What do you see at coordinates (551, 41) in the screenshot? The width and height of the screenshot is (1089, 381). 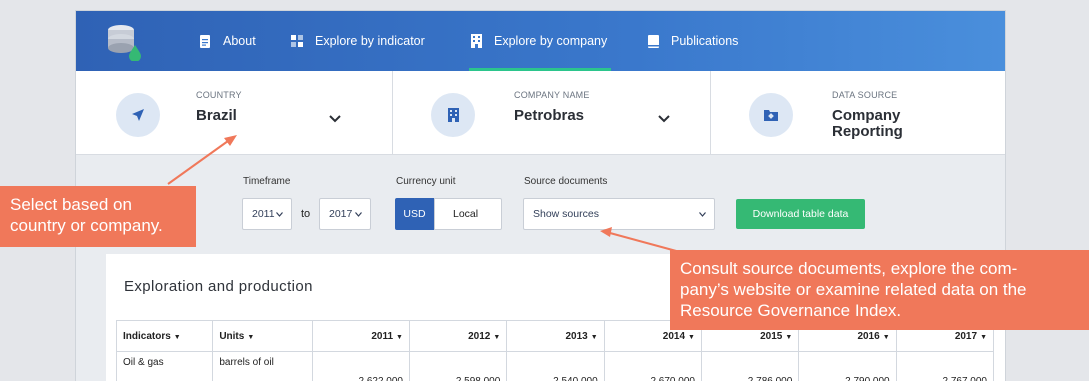 I see `nav-item-label: Explore by company` at bounding box center [551, 41].